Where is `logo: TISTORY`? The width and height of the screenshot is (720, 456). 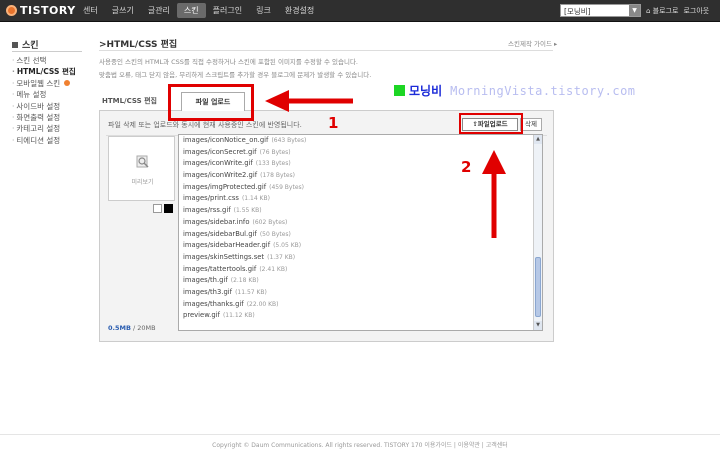 logo: TISTORY is located at coordinates (41, 10).